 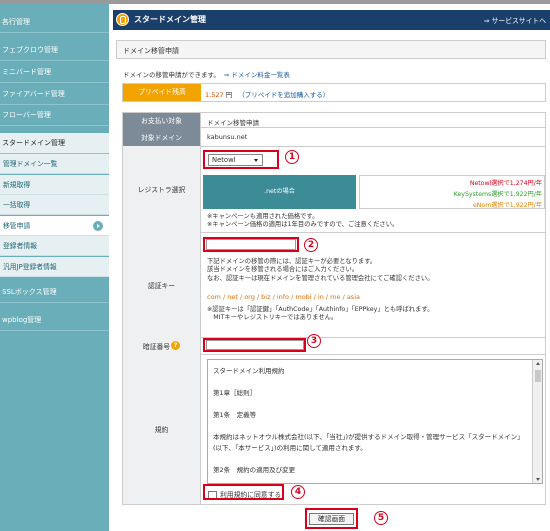 I want to click on row-domain: 対象ドメイン kabunsu.net, so click(x=334, y=137).